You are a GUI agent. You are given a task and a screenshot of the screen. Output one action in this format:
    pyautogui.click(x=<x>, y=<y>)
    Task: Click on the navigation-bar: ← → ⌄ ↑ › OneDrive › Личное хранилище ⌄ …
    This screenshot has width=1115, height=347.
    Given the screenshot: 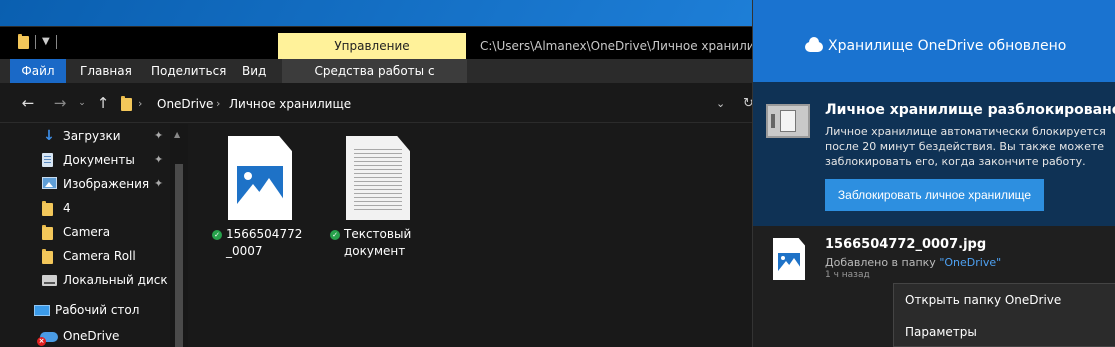 What is the action you would take?
    pyautogui.click(x=377, y=103)
    